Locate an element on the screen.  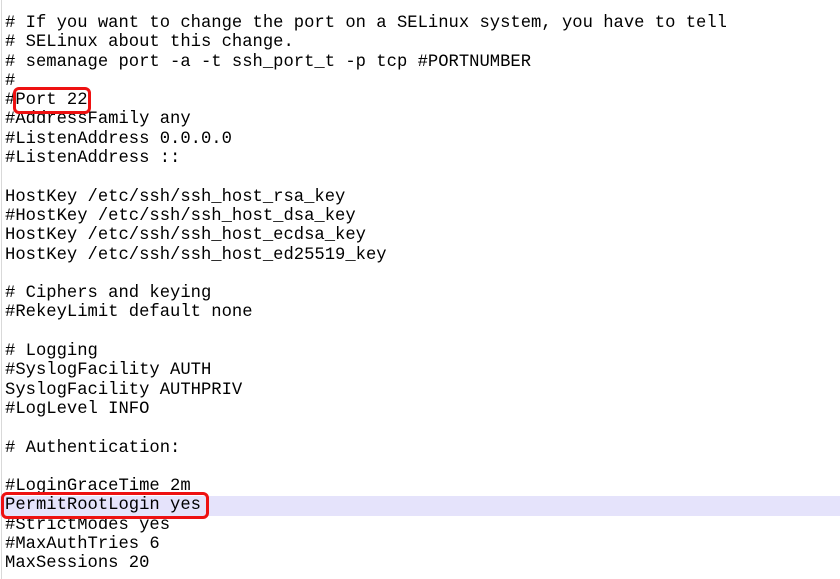
code-line-text: HostKey /etc/ssh/ssh_host_rsa_key is located at coordinates (175, 197).